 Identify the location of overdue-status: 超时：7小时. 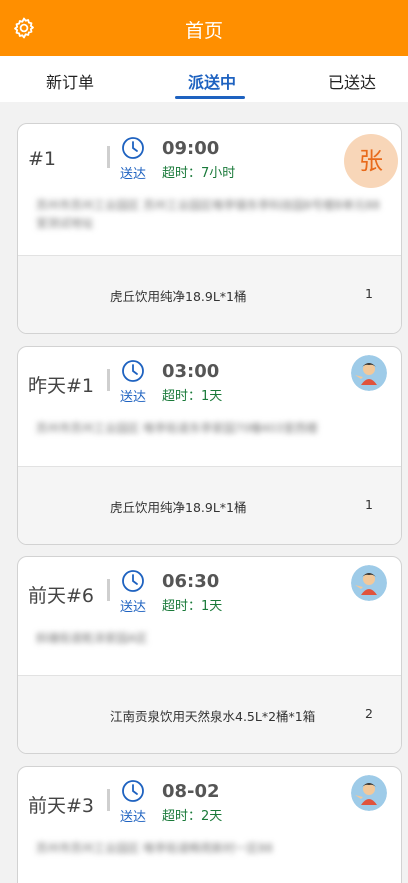
(199, 173).